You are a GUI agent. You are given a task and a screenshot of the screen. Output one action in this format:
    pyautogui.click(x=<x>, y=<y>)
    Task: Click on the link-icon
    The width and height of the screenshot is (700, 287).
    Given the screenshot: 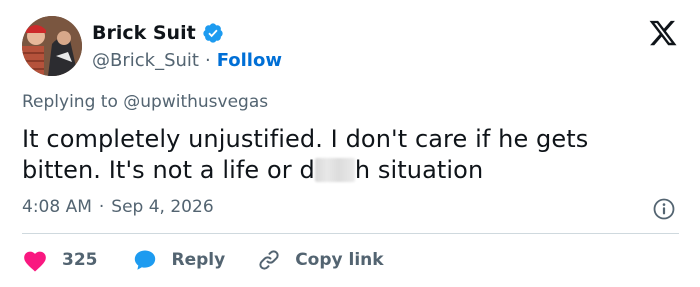 What is the action you would take?
    pyautogui.click(x=269, y=260)
    